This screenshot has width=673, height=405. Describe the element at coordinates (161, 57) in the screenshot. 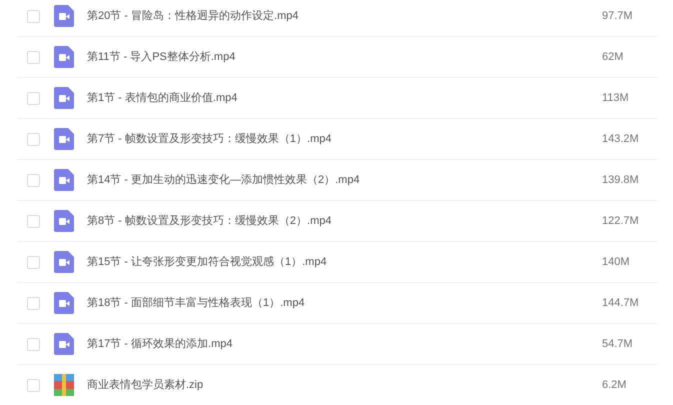

I see `file-name: 第11节 - 导入PS整体分析.mp4` at that location.